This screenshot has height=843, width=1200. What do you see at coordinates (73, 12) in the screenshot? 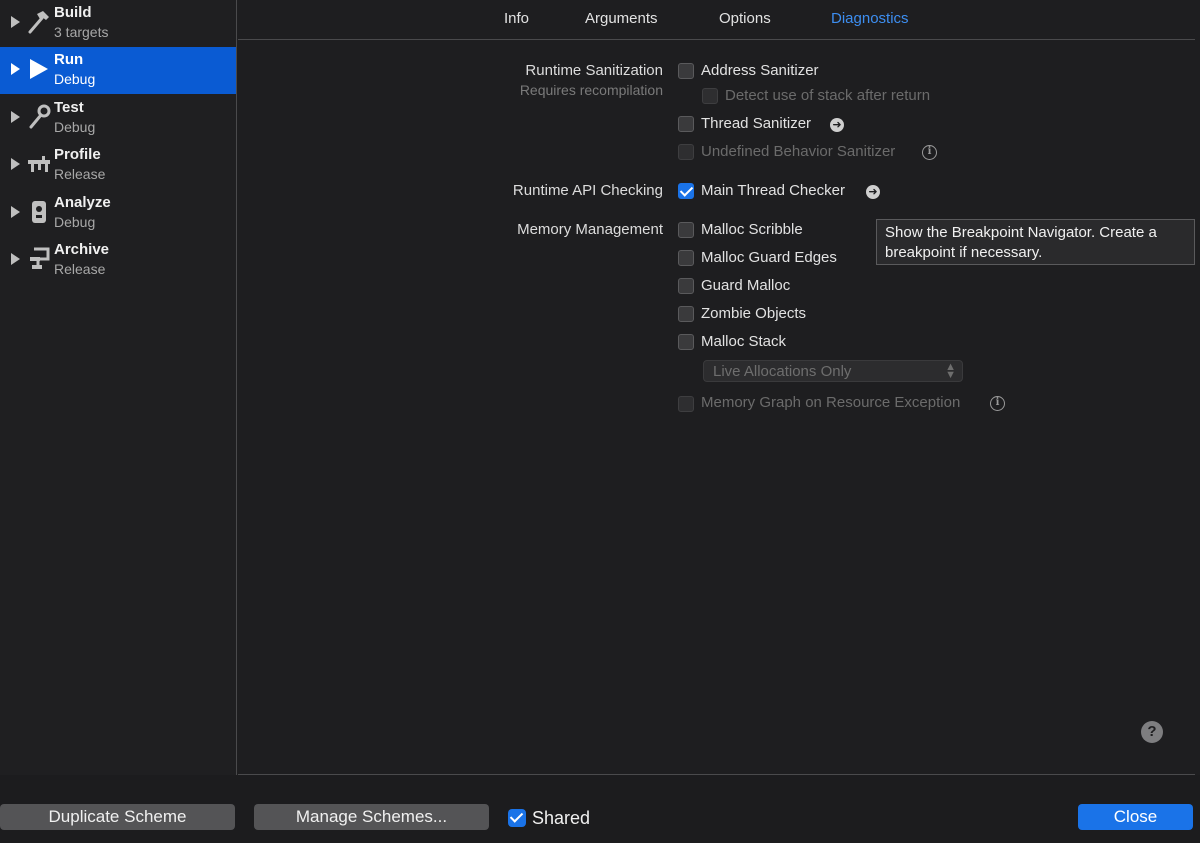
I see `sidebar-item-title: Build` at bounding box center [73, 12].